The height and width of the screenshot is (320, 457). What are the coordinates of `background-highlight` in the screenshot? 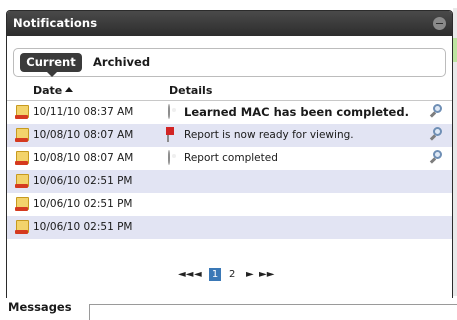 It's located at (455, 50).